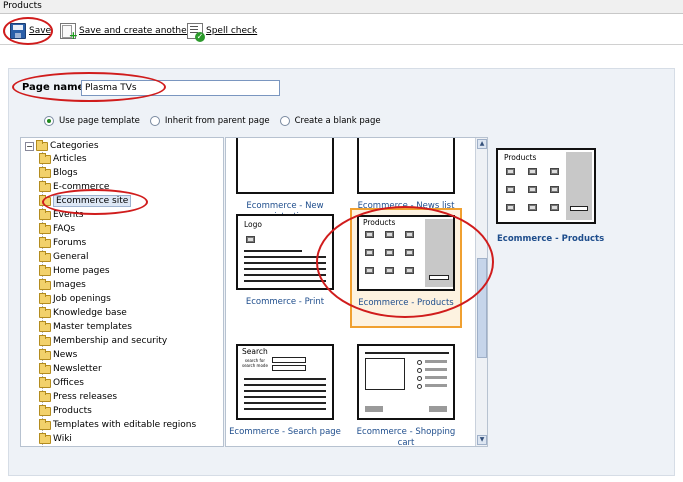 Image resolution: width=683 pixels, height=482 pixels. What do you see at coordinates (69, 285) in the screenshot?
I see `tree-item-label: Images` at bounding box center [69, 285].